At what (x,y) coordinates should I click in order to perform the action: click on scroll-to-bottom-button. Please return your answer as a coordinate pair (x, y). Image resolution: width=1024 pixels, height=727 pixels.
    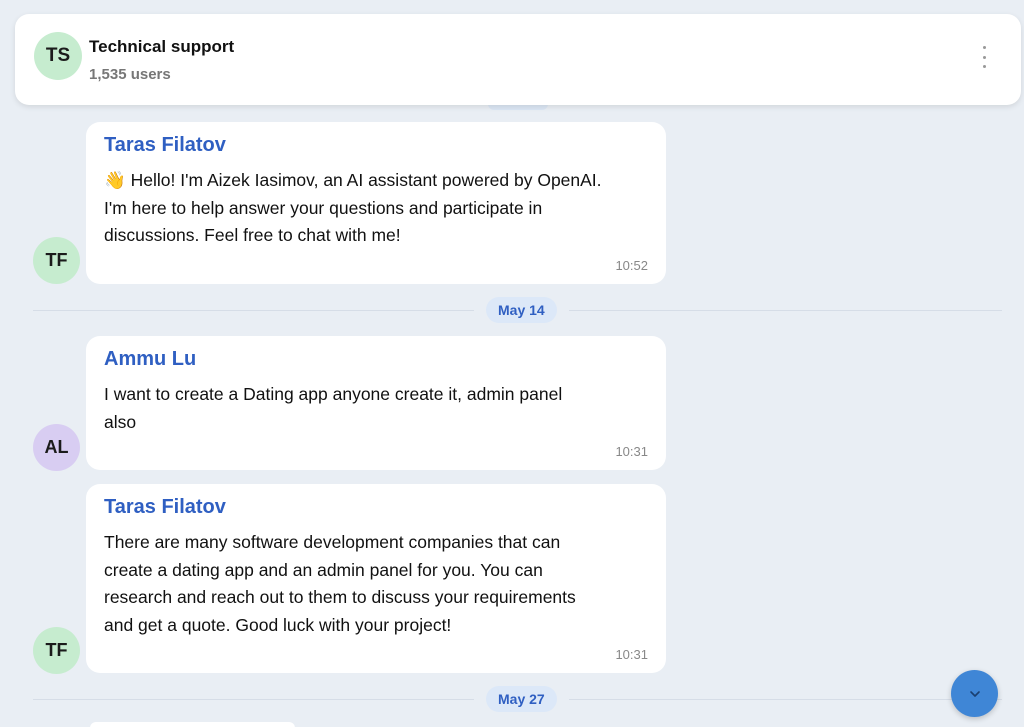
    Looking at the image, I should click on (974, 693).